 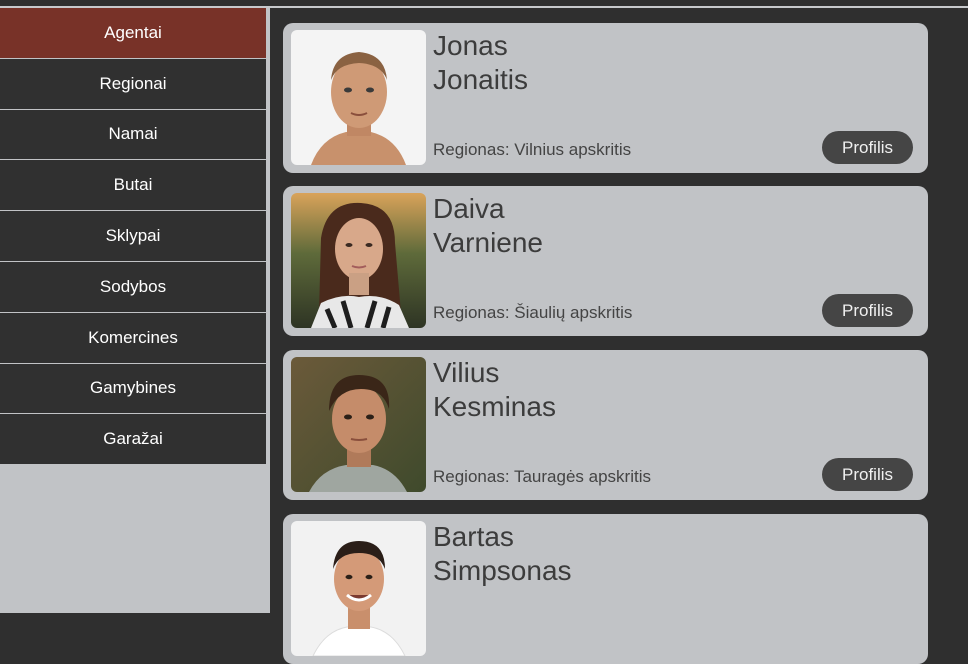 I want to click on agent-region: Regionas: Vilnius apskritis, so click(x=532, y=149).